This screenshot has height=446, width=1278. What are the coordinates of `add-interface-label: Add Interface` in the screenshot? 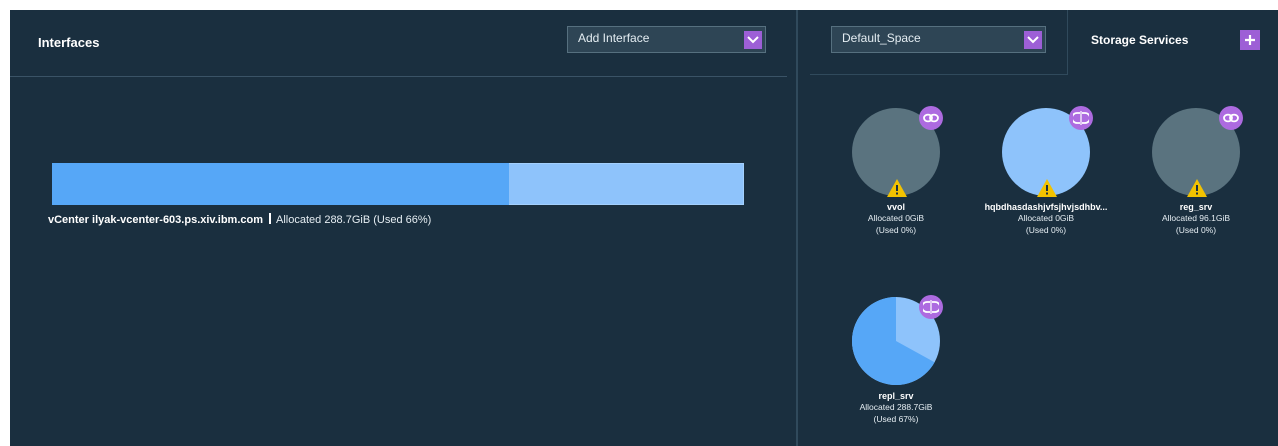 It's located at (614, 38).